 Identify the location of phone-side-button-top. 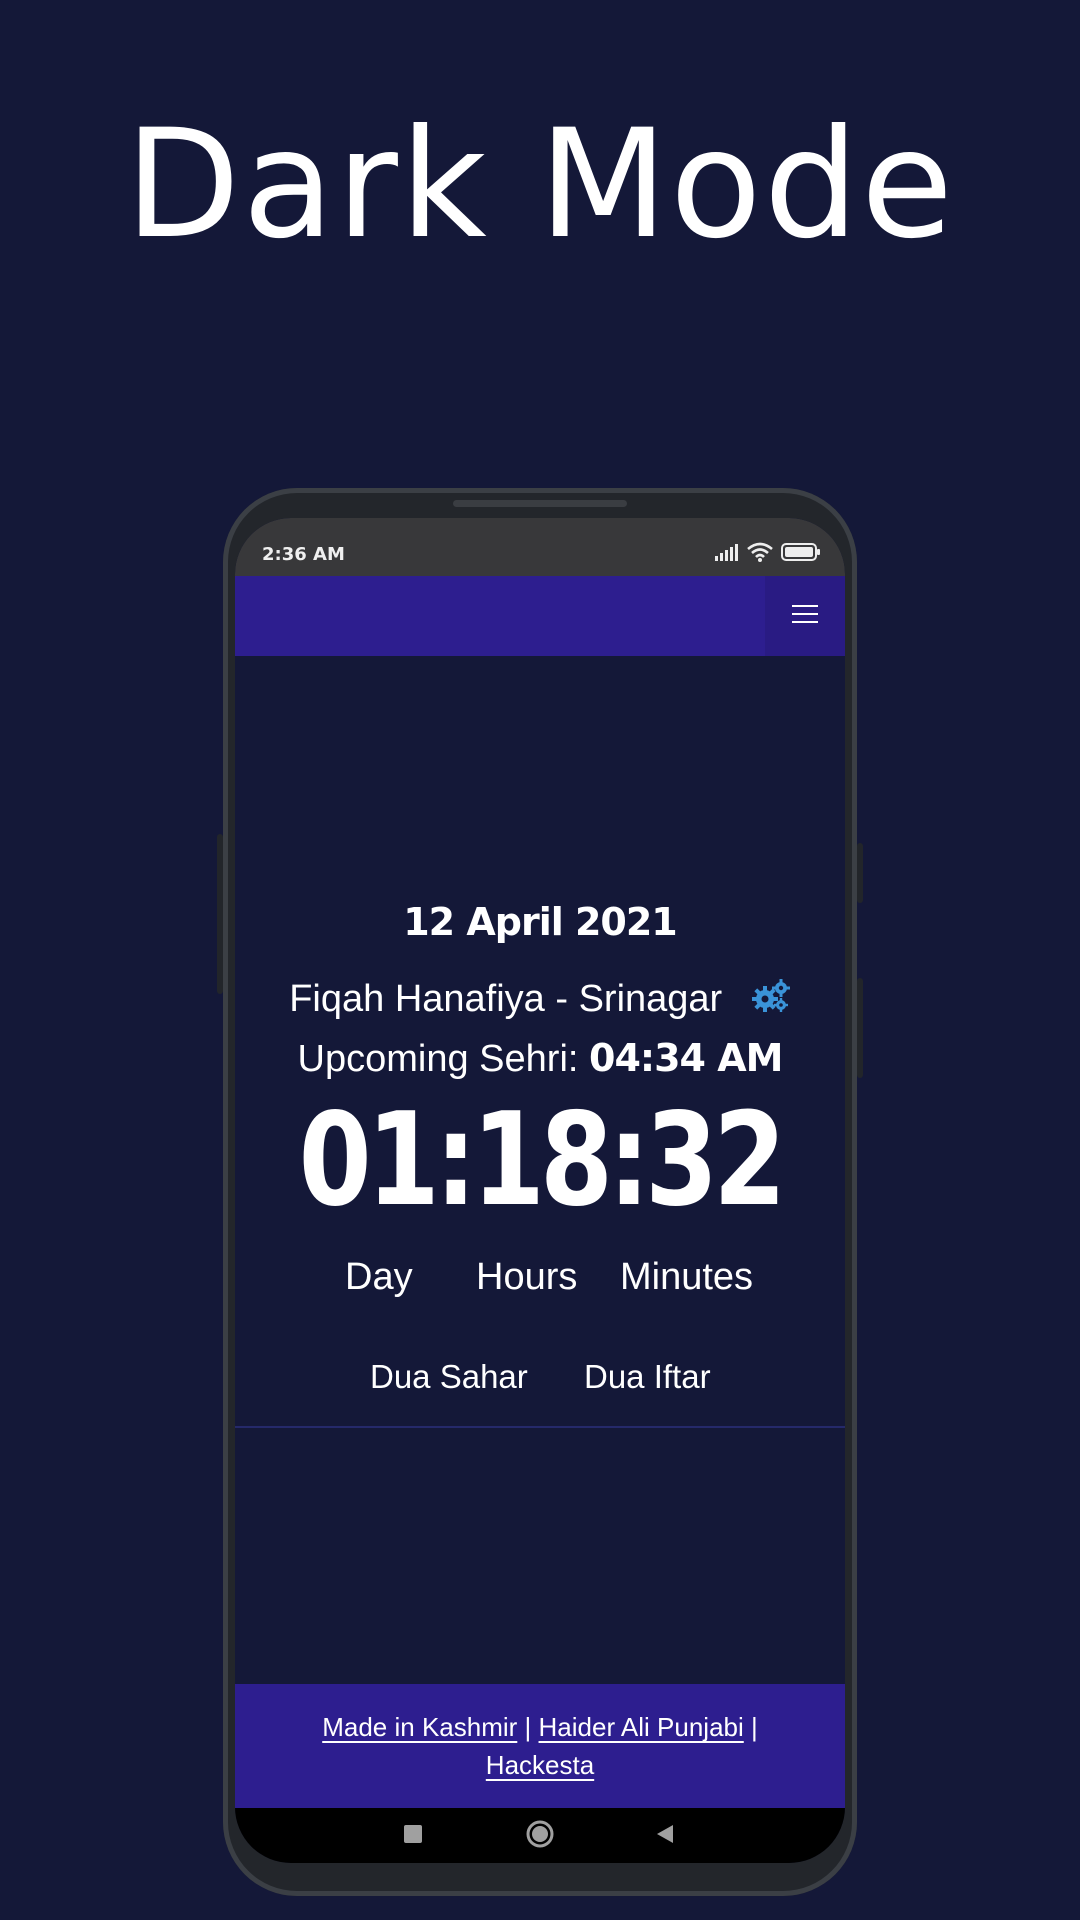
(860, 873).